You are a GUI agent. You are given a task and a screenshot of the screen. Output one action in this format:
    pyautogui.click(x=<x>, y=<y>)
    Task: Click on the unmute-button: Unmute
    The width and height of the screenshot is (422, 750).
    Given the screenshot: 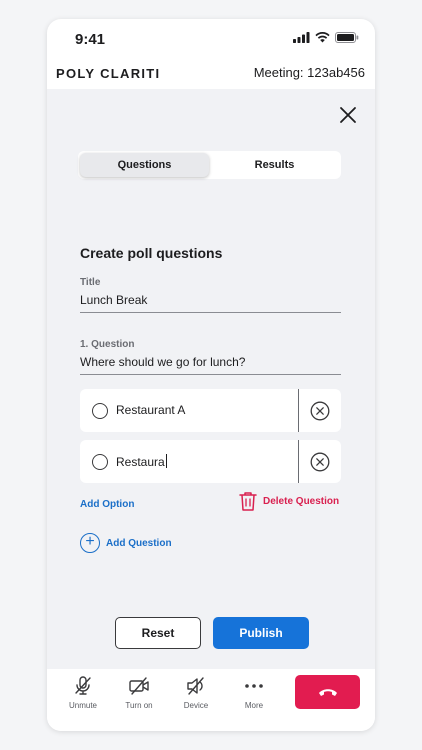 What is the action you would take?
    pyautogui.click(x=83, y=698)
    